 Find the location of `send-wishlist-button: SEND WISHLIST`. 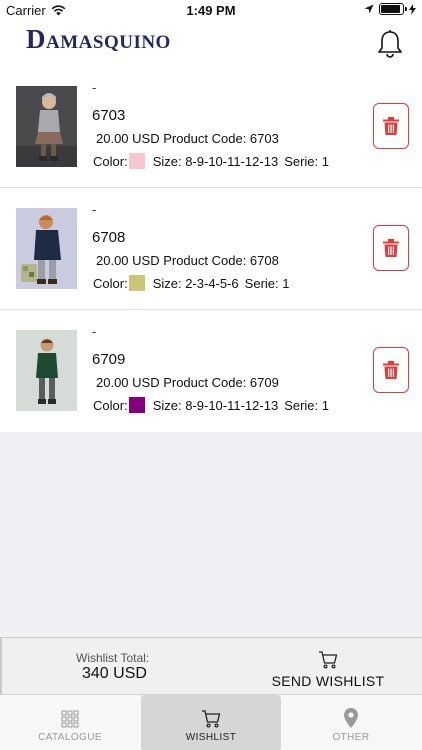

send-wishlist-button: SEND WISHLIST is located at coordinates (327, 666).